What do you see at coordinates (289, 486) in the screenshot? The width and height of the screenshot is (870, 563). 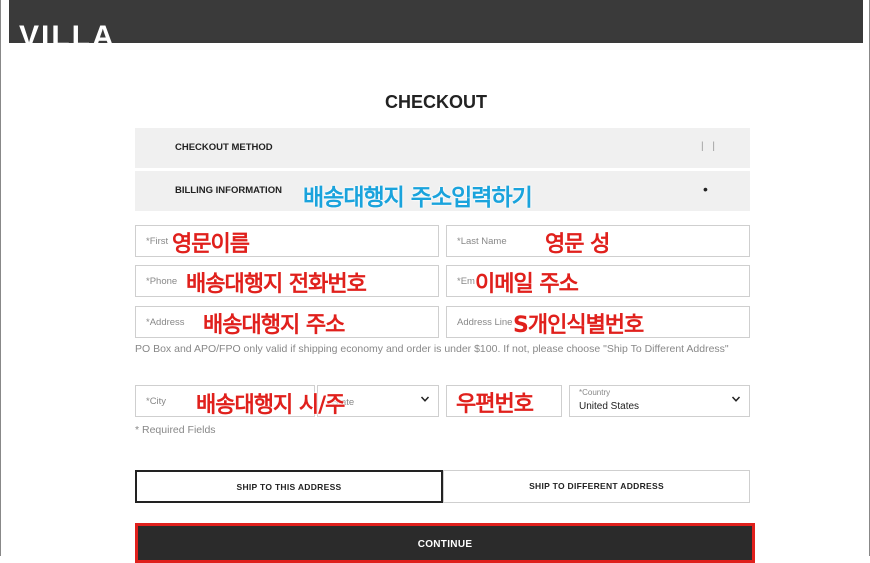 I see `ship-to-this-address-button: SHIP TO THIS ADDRESS` at bounding box center [289, 486].